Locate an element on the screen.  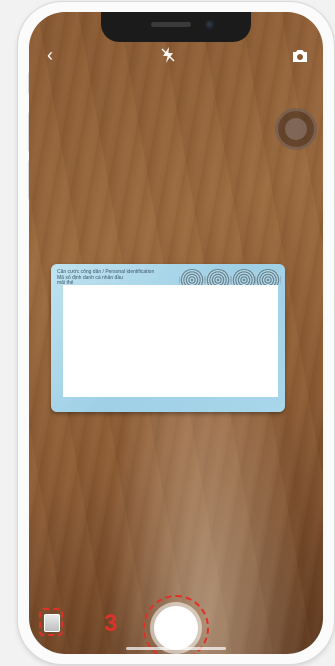
gallery-thumbnail-icon is located at coordinates (52, 623).